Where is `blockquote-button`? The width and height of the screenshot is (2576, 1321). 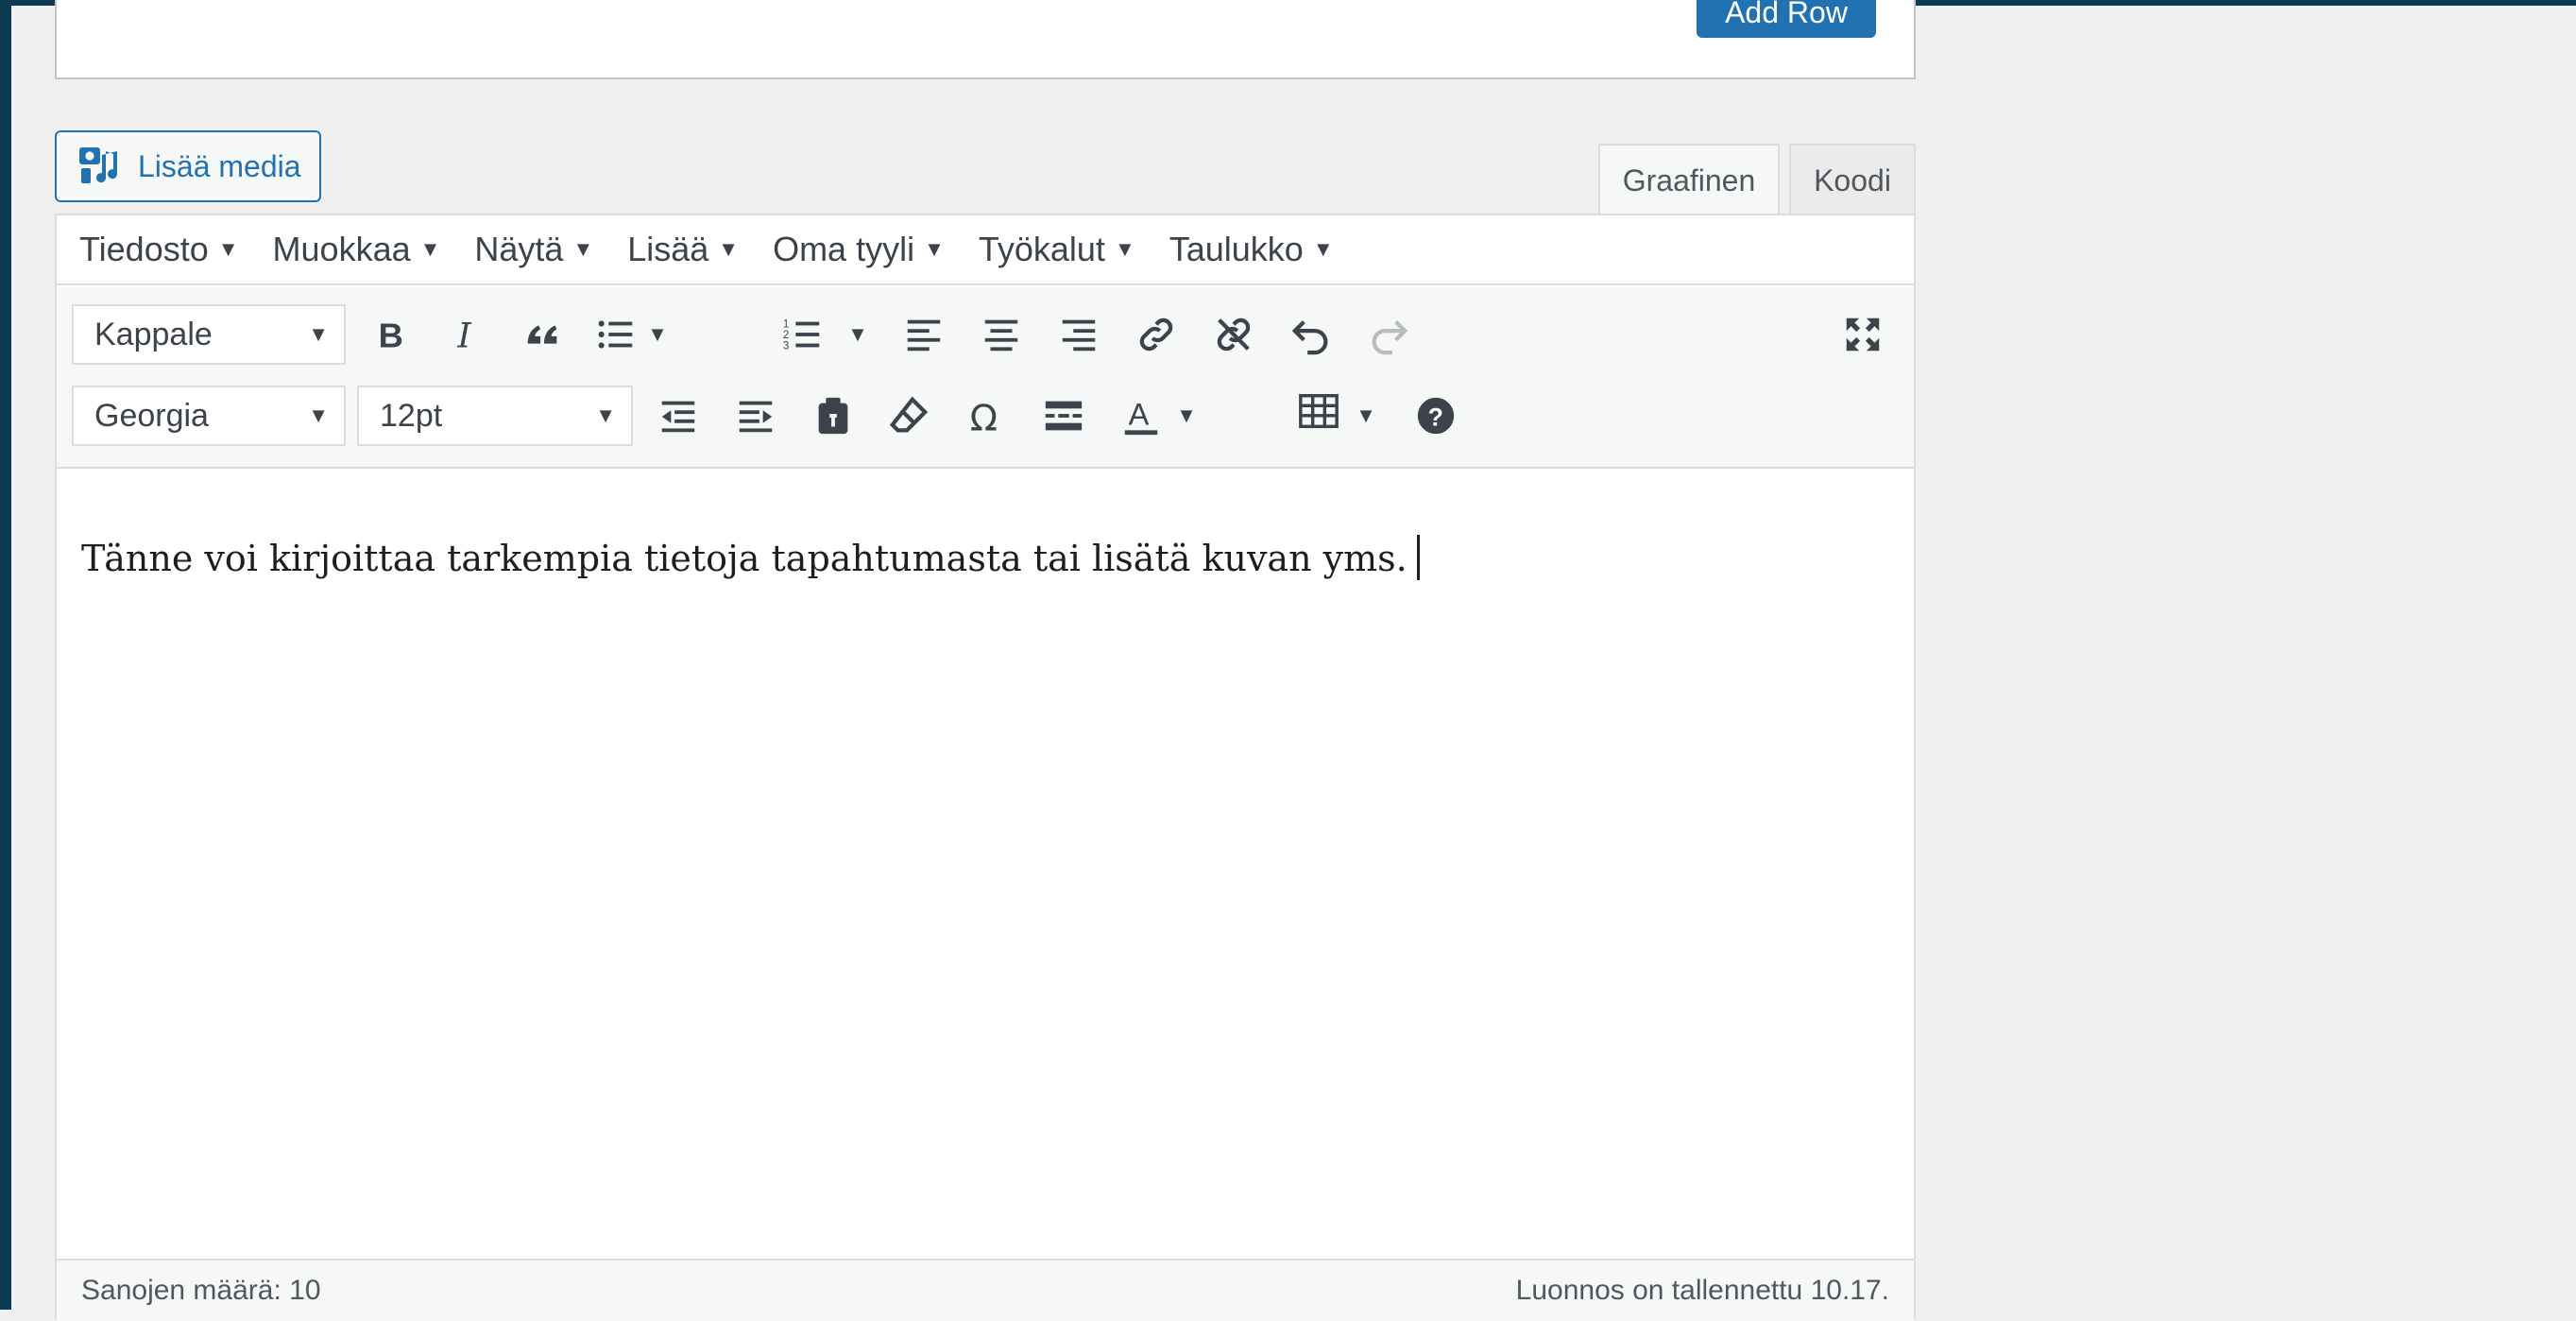
blockquote-button is located at coordinates (543, 334).